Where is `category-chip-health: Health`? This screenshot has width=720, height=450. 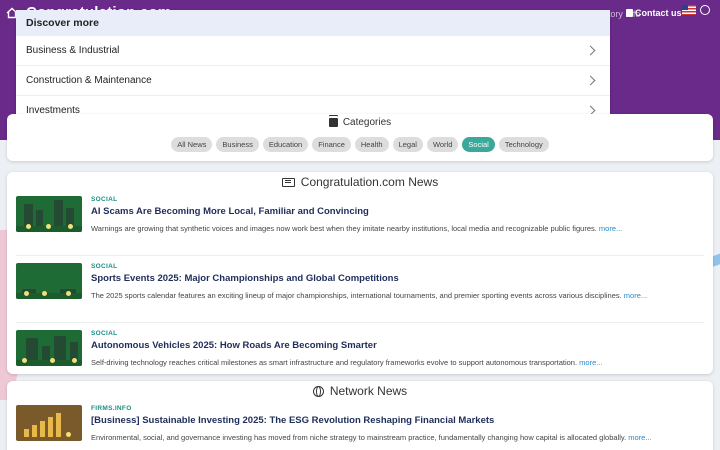 category-chip-health: Health is located at coordinates (371, 144).